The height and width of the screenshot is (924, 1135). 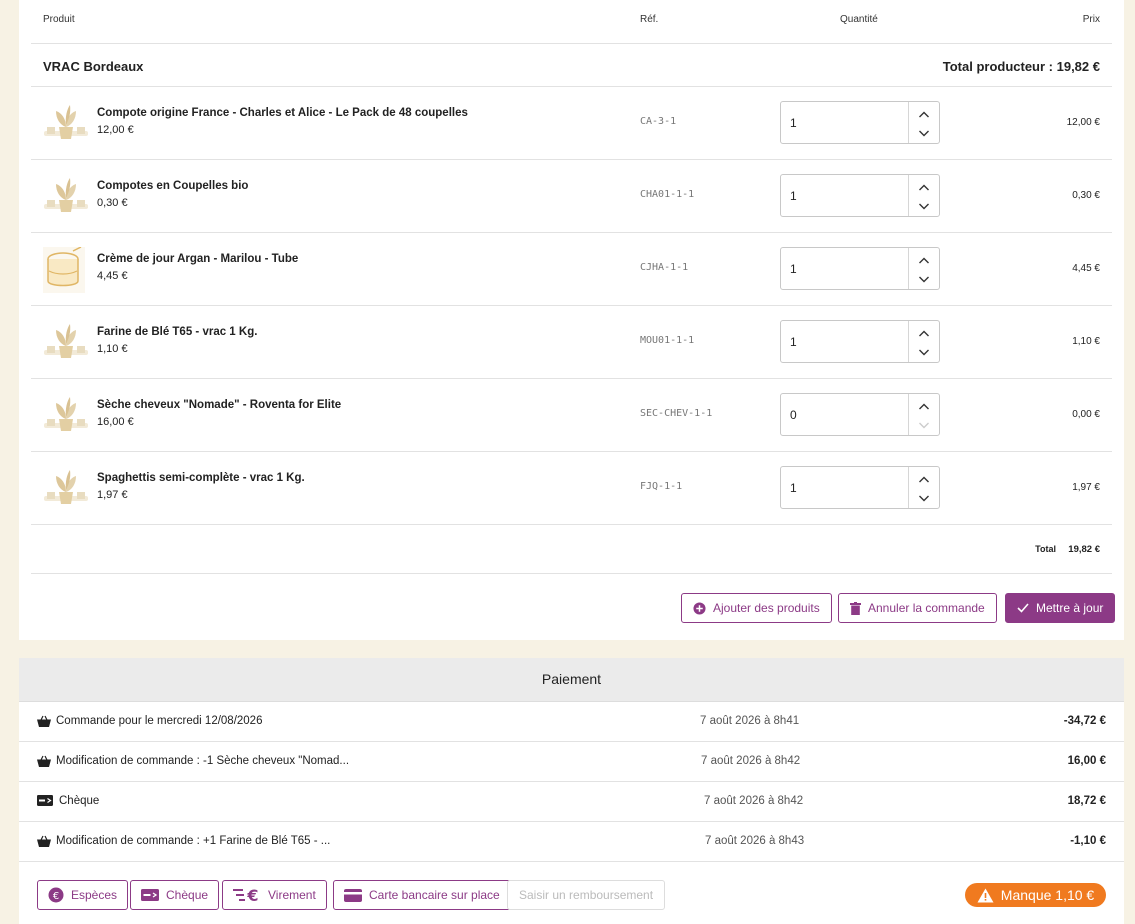 I want to click on header-price: Prix, so click(x=1091, y=19).